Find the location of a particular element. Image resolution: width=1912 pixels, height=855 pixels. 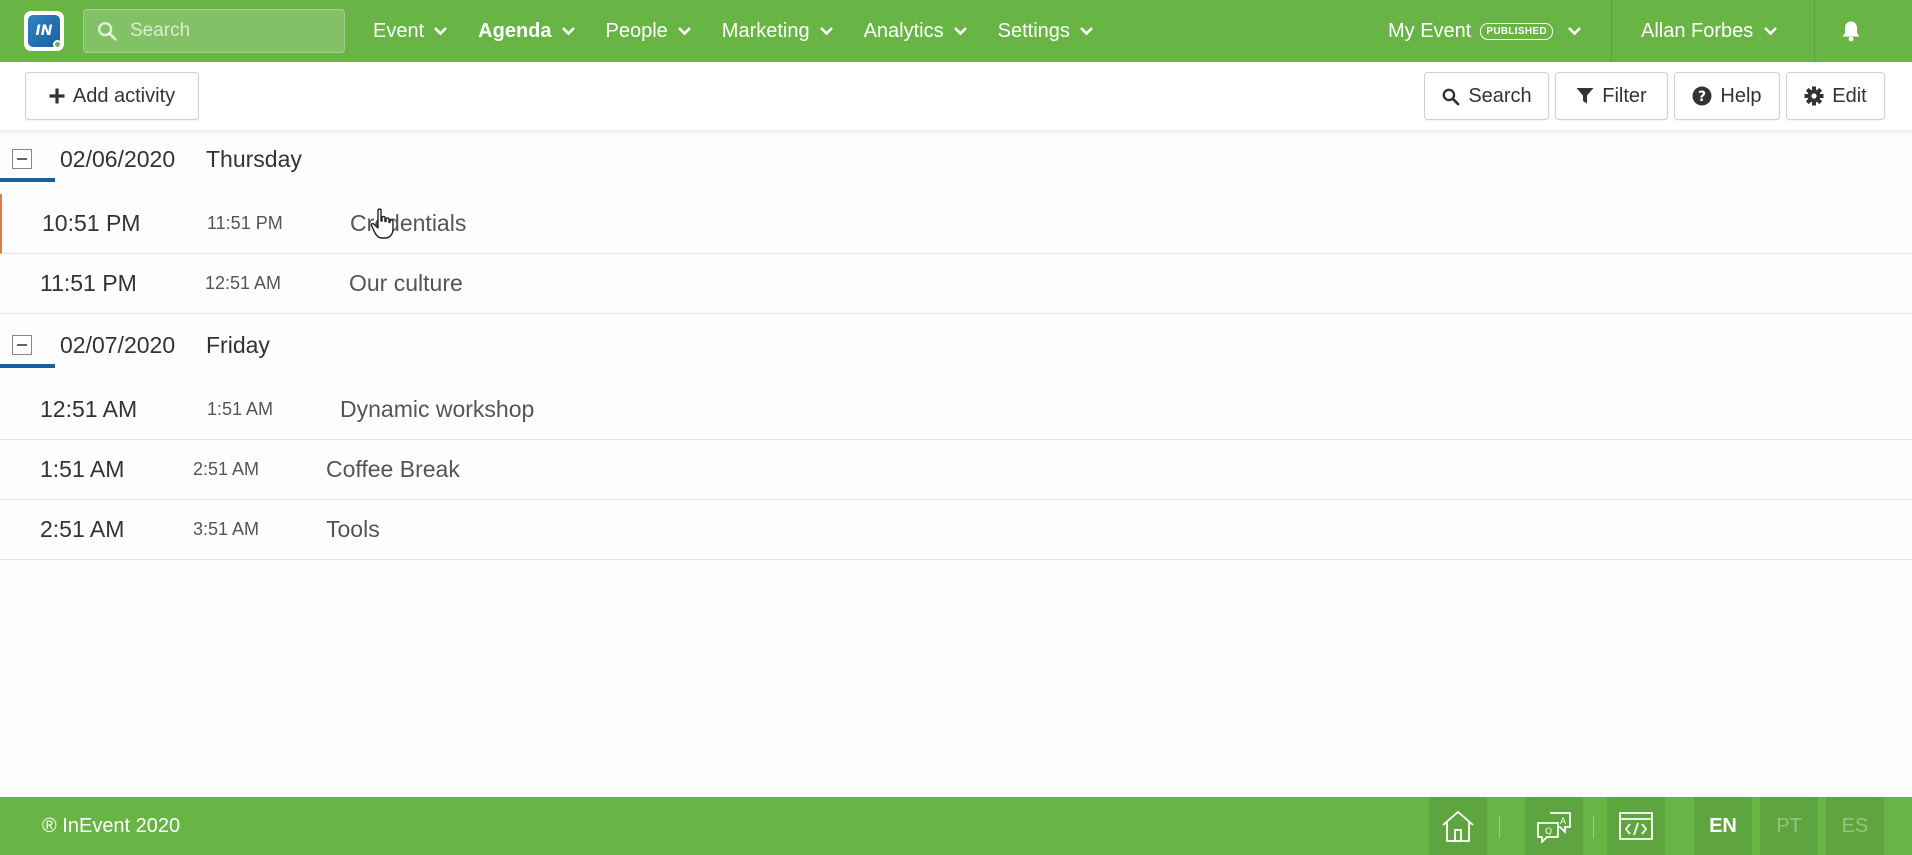

add-activity-button: Add activity is located at coordinates (112, 96).